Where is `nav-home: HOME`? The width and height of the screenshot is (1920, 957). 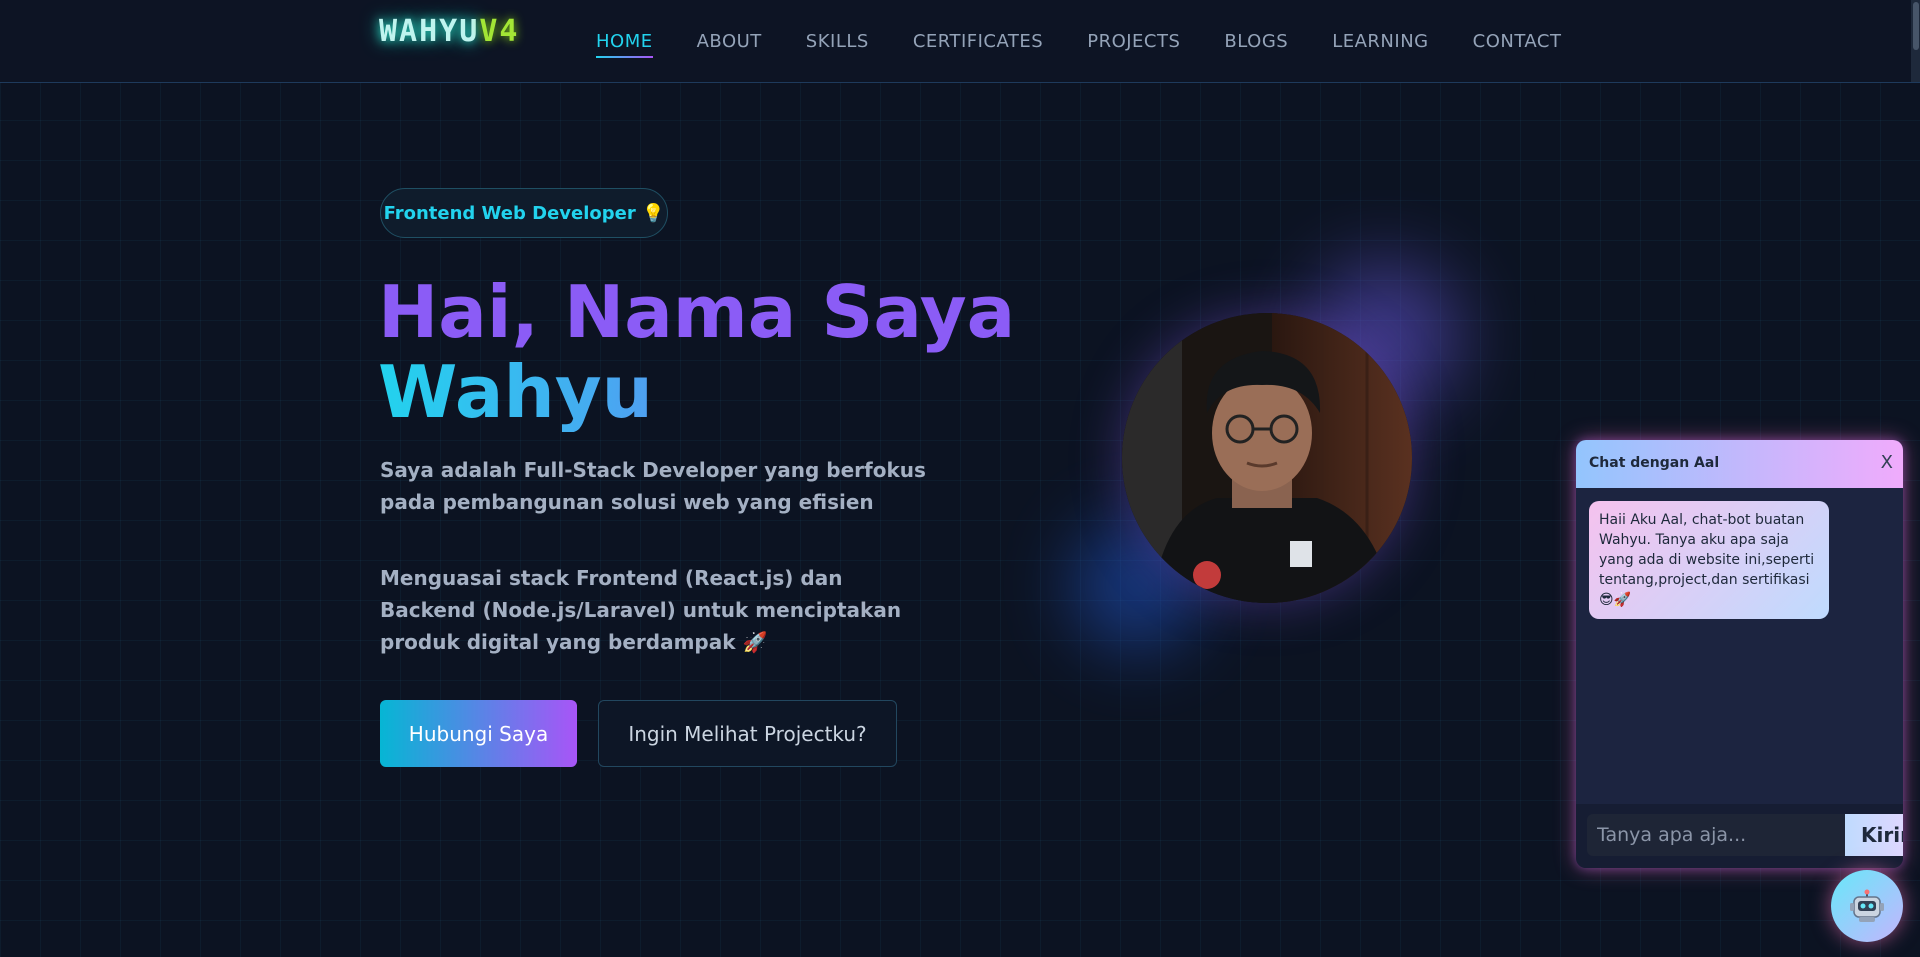
nav-home: HOME is located at coordinates (624, 41).